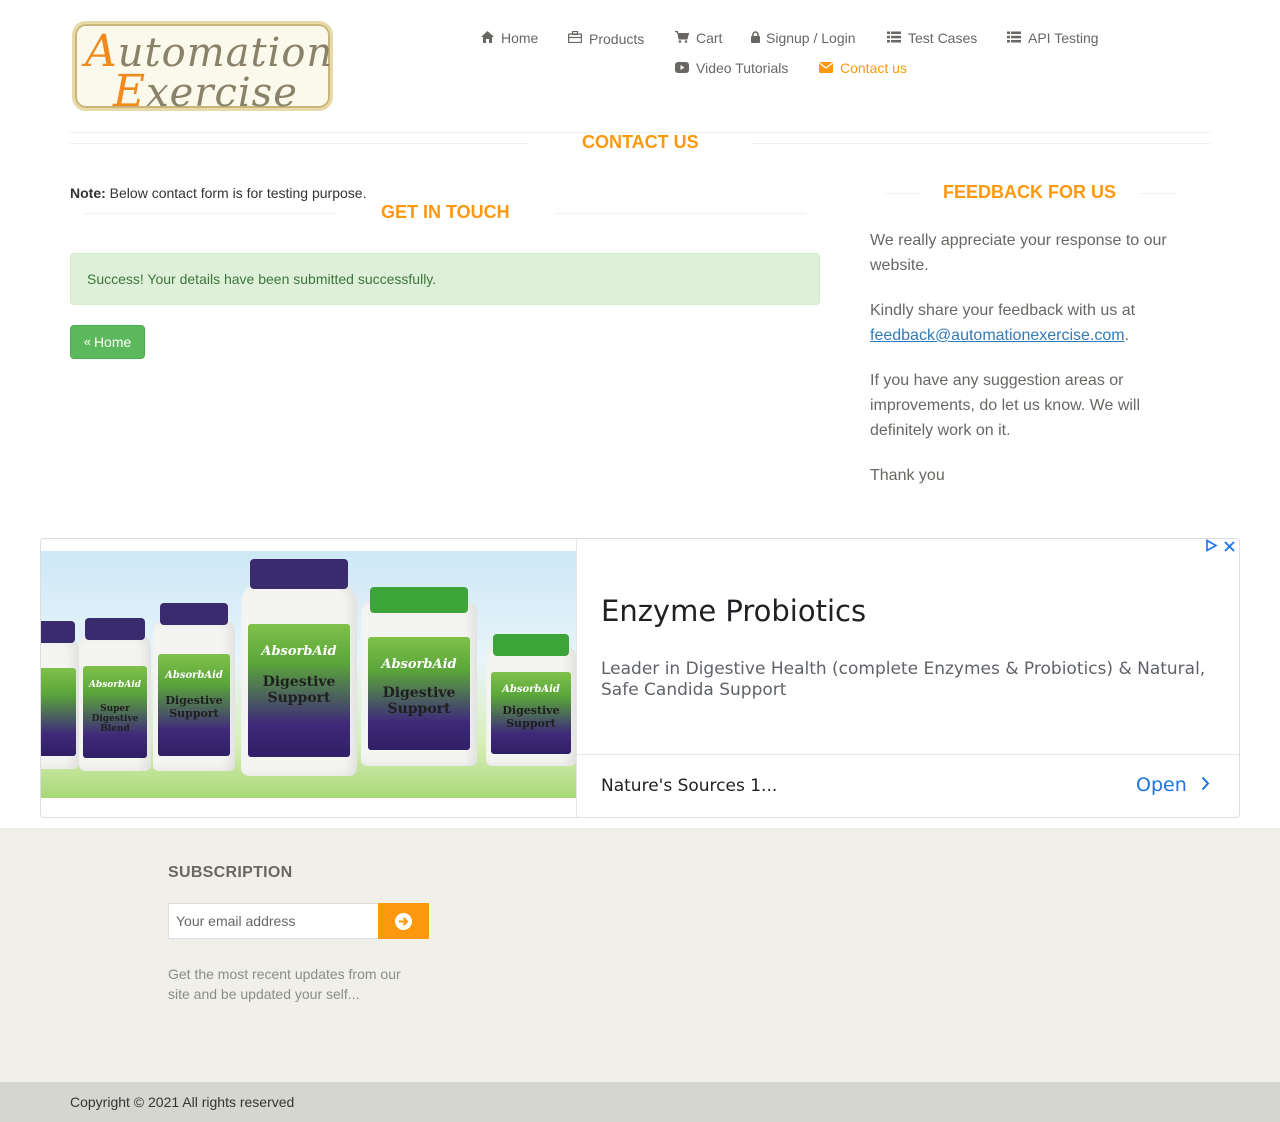 The image size is (1280, 1122). Describe the element at coordinates (1211, 547) in the screenshot. I see `adchoices-icon` at that location.